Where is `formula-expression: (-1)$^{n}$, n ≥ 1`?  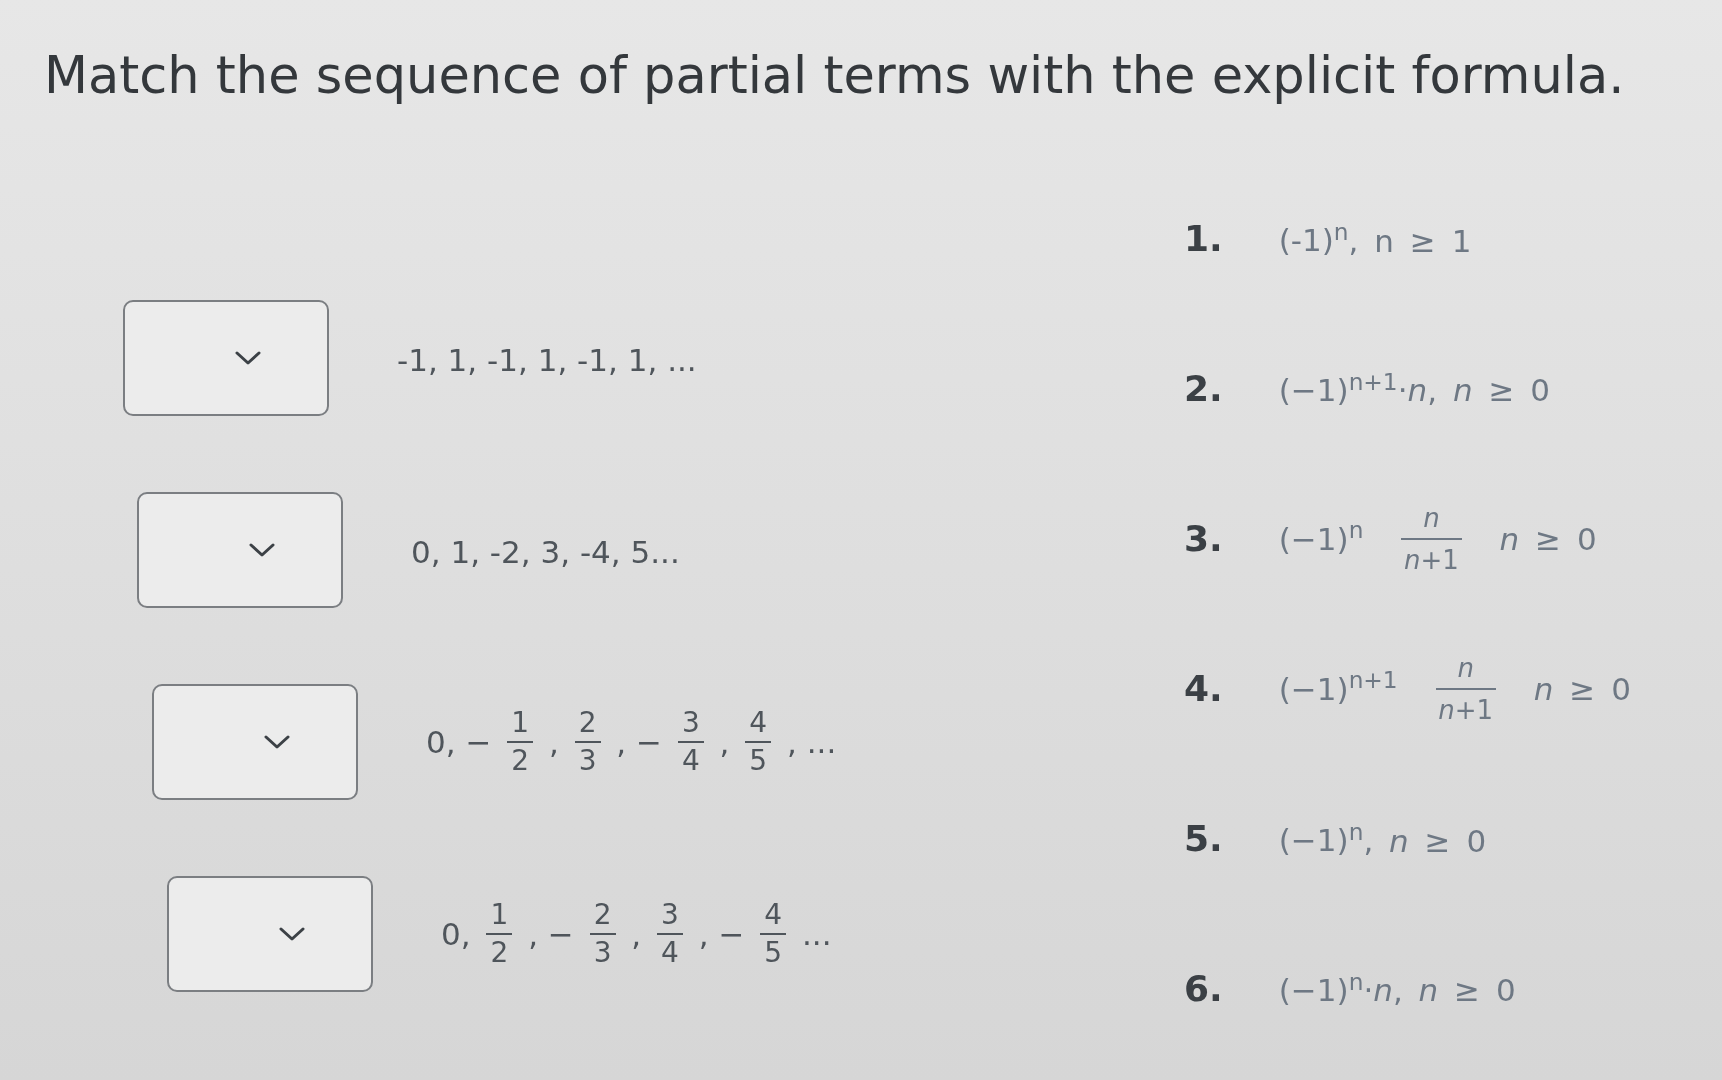
formula-expression: (-1)$^{n}$, n ≥ 1 is located at coordinates (1375, 239).